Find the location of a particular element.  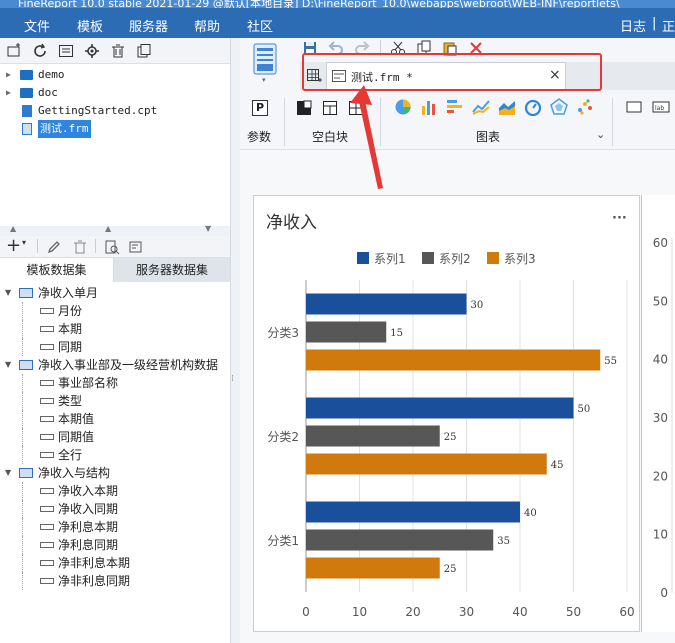

dataset-field: 月份 is located at coordinates (115, 311).